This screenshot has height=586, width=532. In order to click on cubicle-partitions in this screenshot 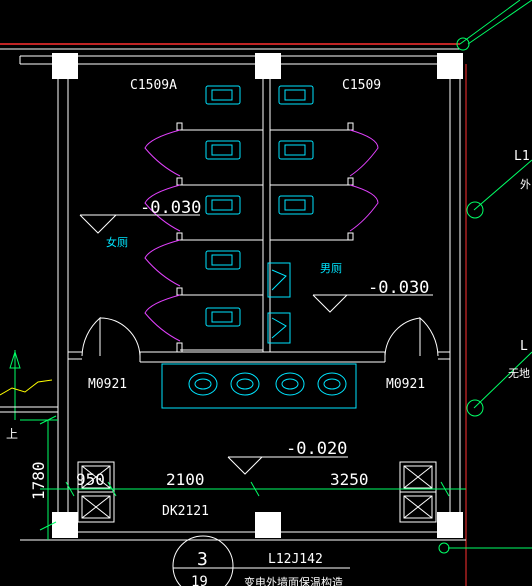, I will do `click(265, 237)`.